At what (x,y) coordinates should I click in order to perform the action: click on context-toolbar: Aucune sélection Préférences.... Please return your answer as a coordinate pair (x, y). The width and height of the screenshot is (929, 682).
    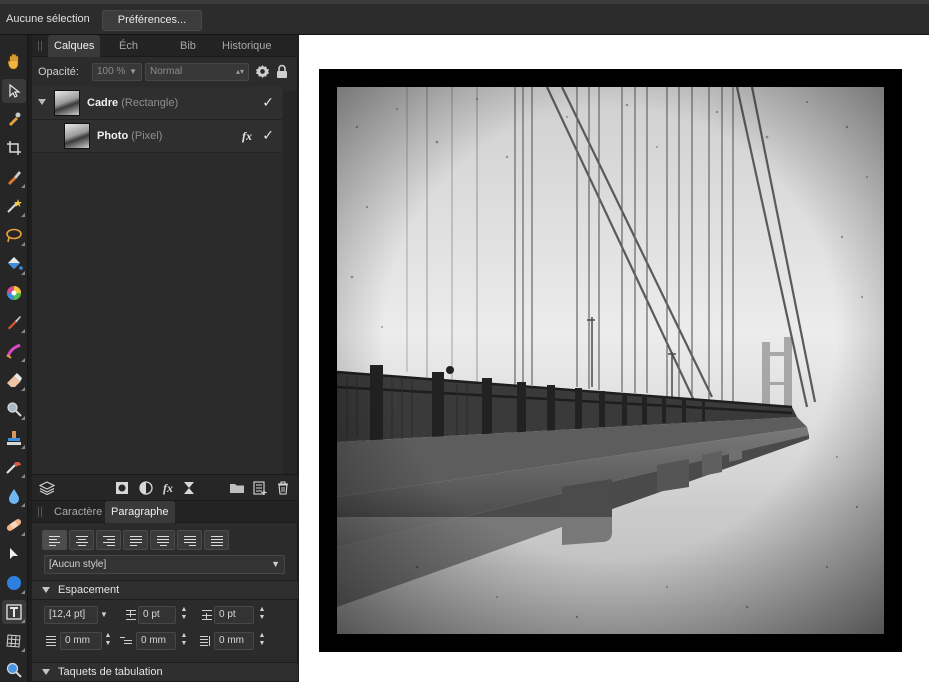
    Looking at the image, I should click on (464, 17).